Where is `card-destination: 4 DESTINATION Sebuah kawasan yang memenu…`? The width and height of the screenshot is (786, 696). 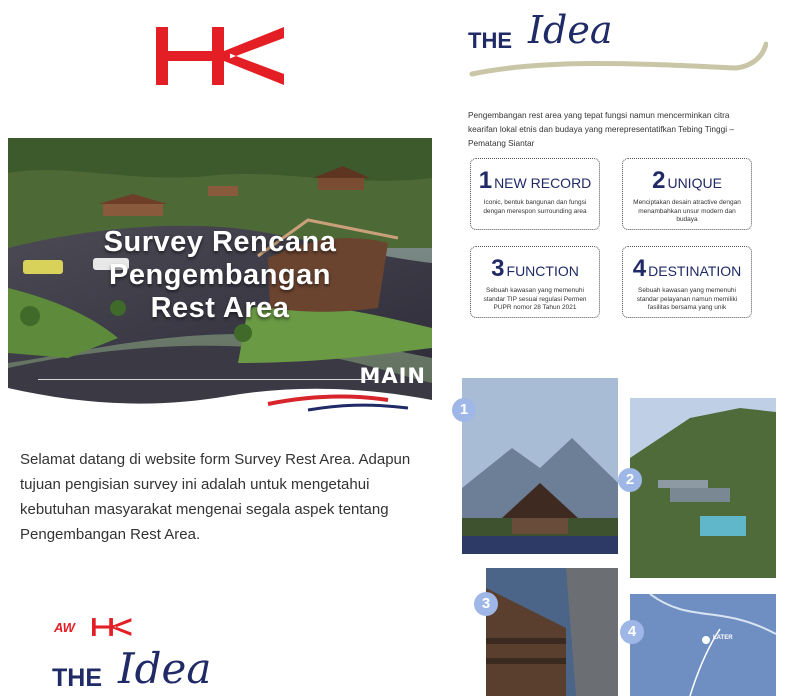 card-destination: 4 DESTINATION Sebuah kawasan yang memenu… is located at coordinates (687, 282).